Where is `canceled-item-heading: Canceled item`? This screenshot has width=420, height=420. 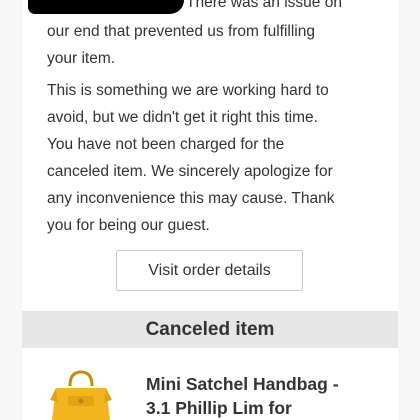 canceled-item-heading: Canceled item is located at coordinates (210, 329).